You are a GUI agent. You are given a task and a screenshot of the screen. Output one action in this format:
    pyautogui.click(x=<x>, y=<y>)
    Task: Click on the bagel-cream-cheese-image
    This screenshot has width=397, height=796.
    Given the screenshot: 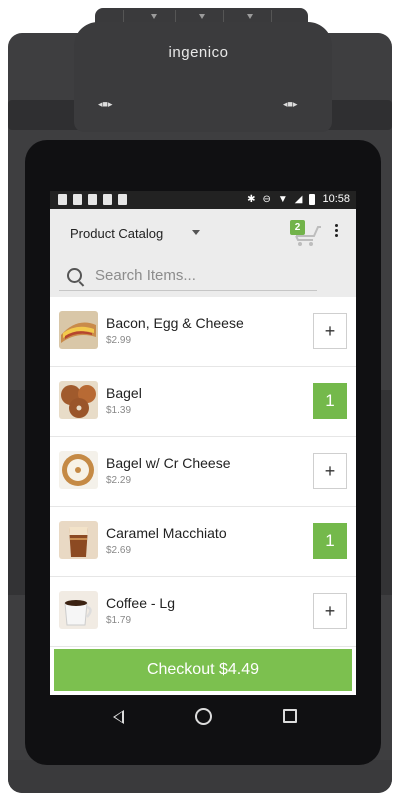 What is the action you would take?
    pyautogui.click(x=78, y=470)
    